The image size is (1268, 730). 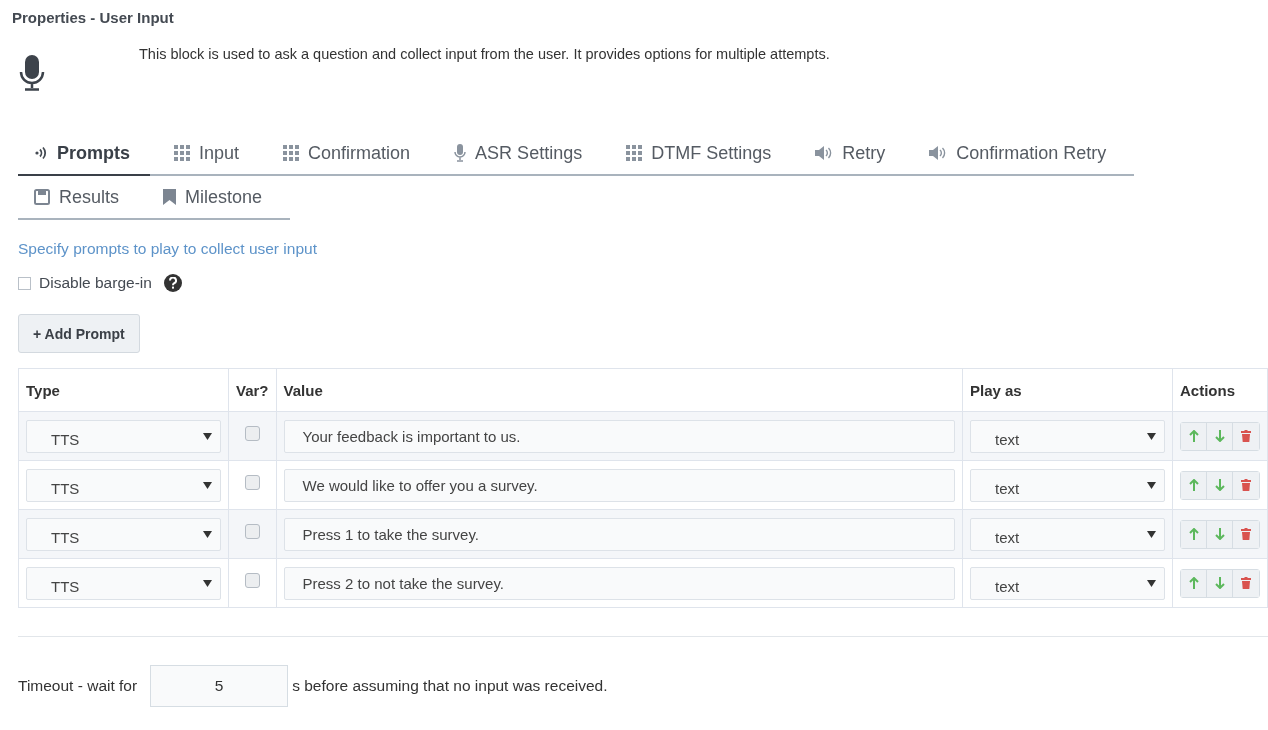 I want to click on checkbox-label: Disable barge-in, so click(x=95, y=283).